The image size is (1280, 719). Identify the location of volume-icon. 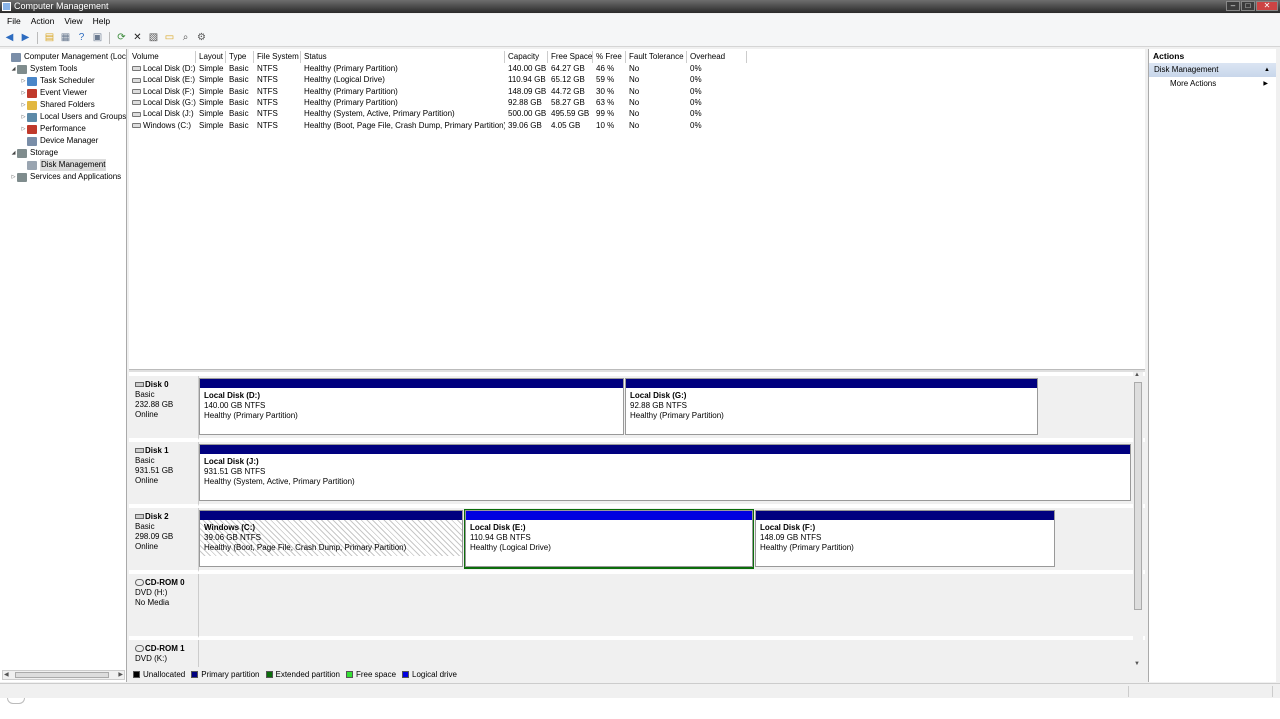
(136, 114).